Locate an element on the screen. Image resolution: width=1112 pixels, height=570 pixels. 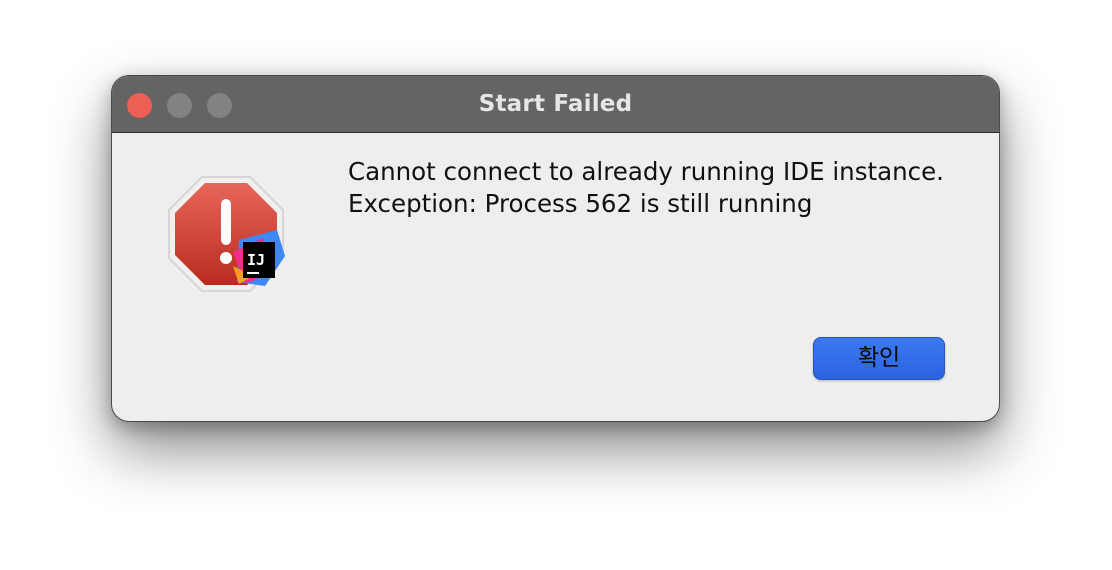
title-bar: Start Failed is located at coordinates (555, 104).